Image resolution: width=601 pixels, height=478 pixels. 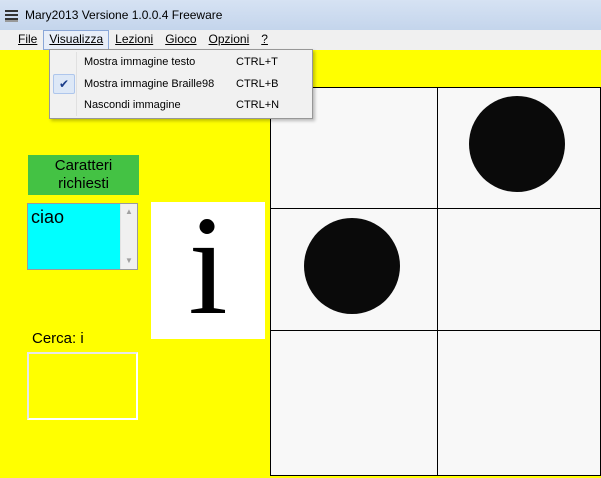 I want to click on scroll-up-arrow-icon: ▲, so click(x=129, y=212).